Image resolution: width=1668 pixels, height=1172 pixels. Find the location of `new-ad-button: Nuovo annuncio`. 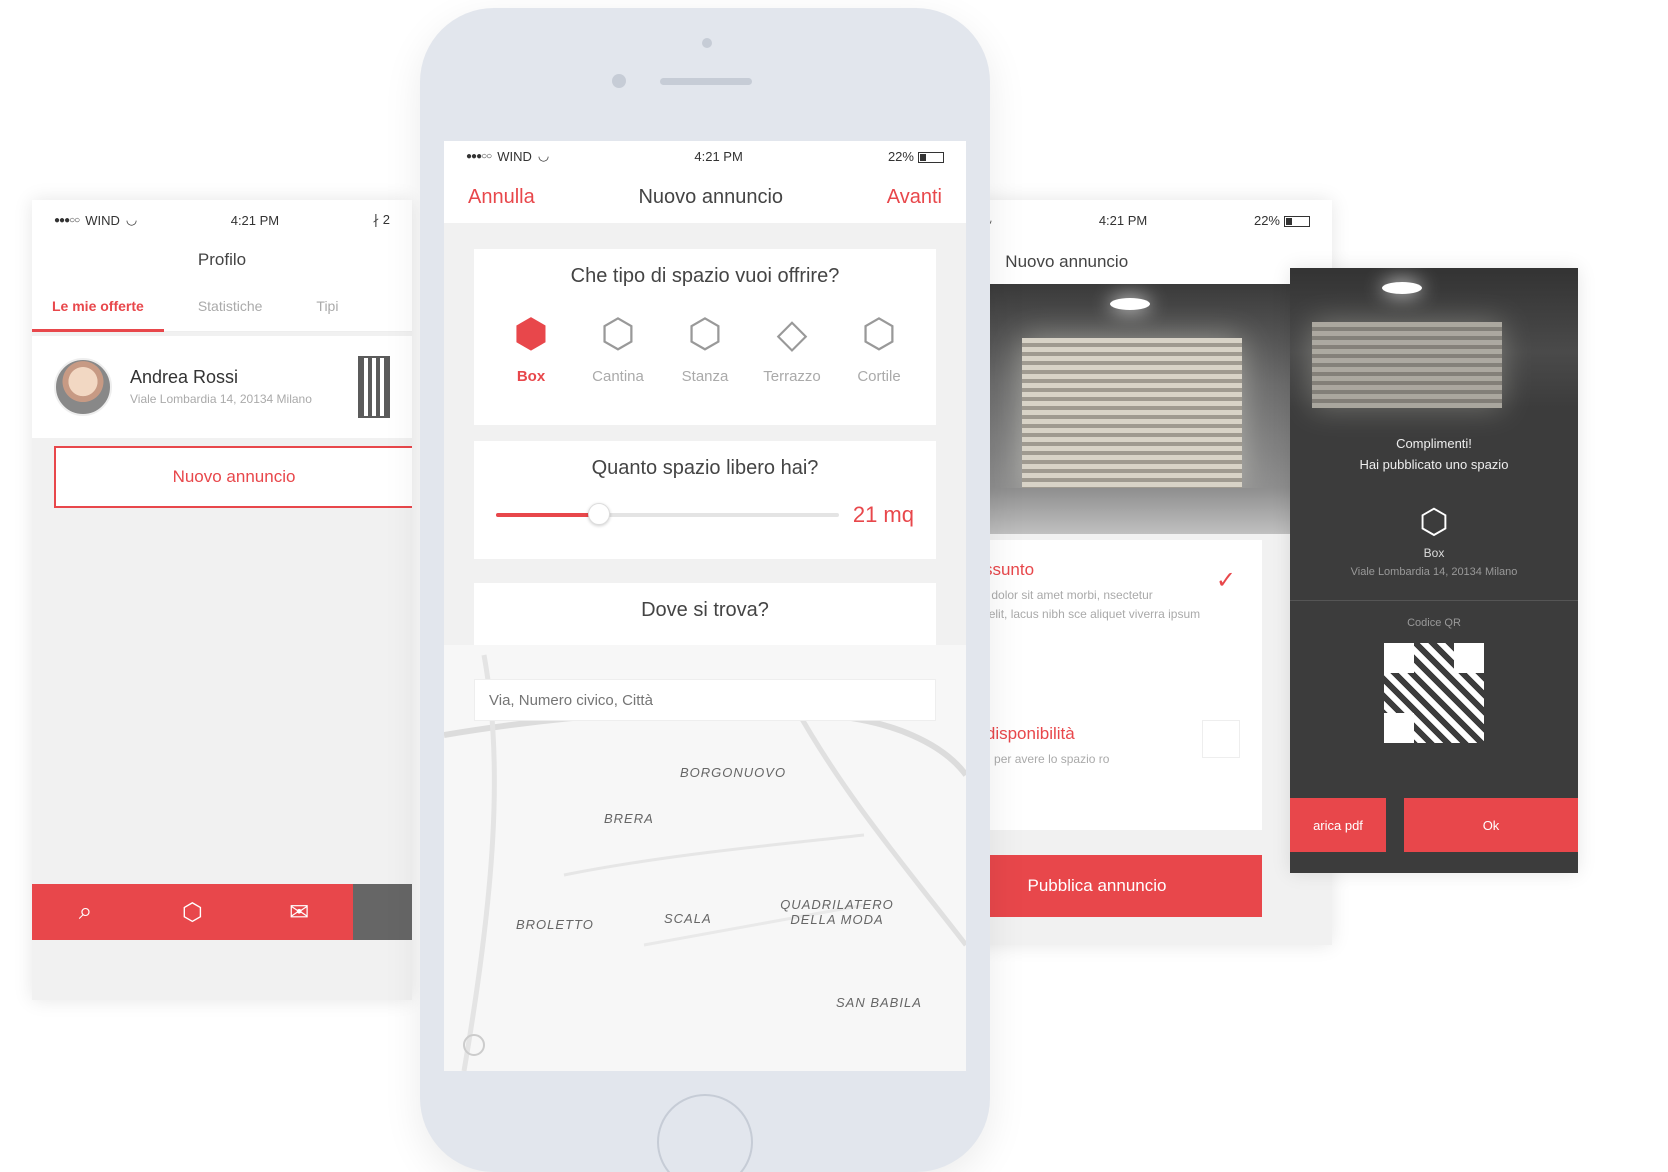

new-ad-button: Nuovo annuncio is located at coordinates (233, 477).